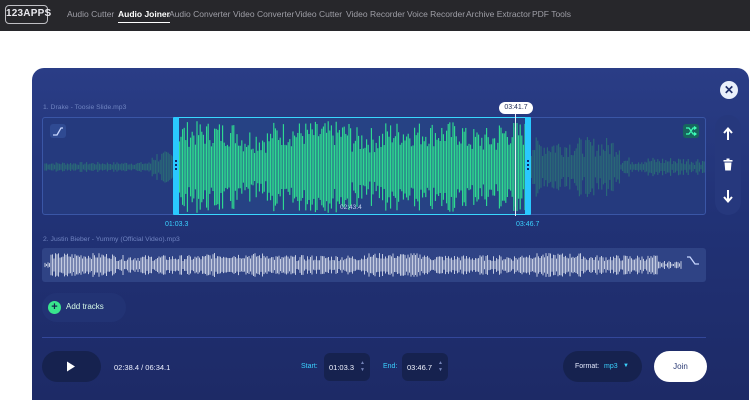 The height and width of the screenshot is (400, 750). I want to click on nav-video-recorder: Video Recorder, so click(375, 14).